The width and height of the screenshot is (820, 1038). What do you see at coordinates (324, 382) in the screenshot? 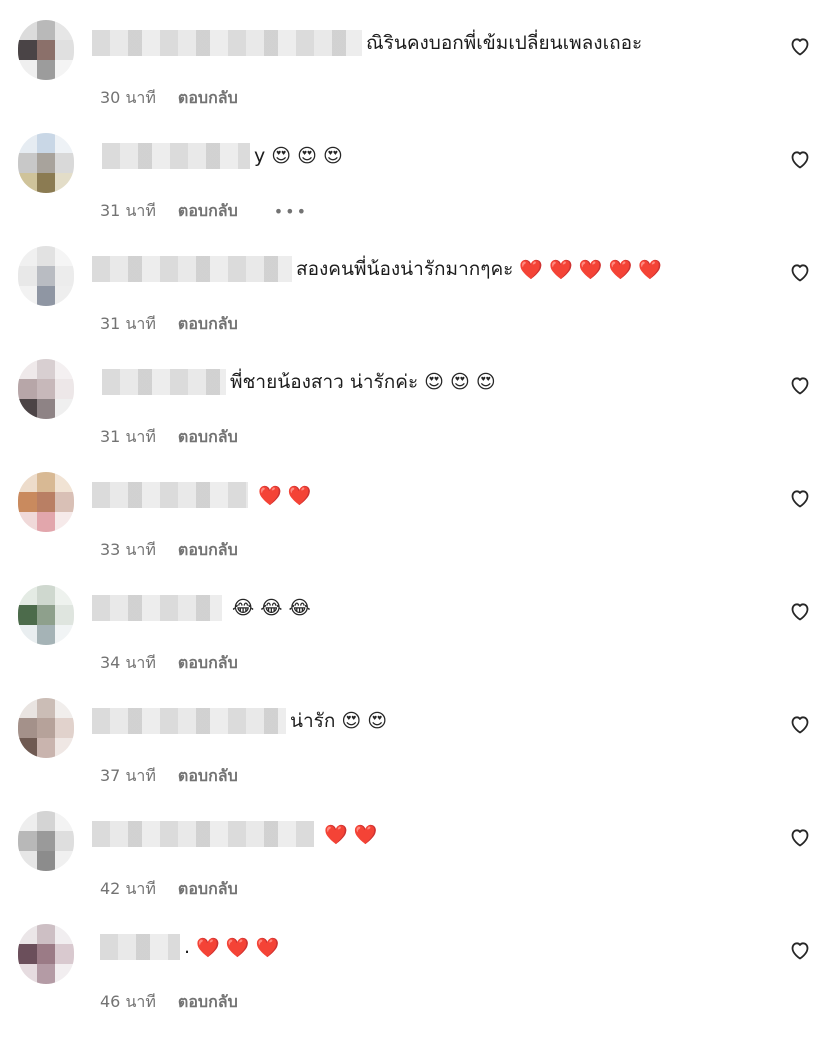
I see `comment-text: พี่ชายน้องสาว น่ารักค่ะ` at bounding box center [324, 382].